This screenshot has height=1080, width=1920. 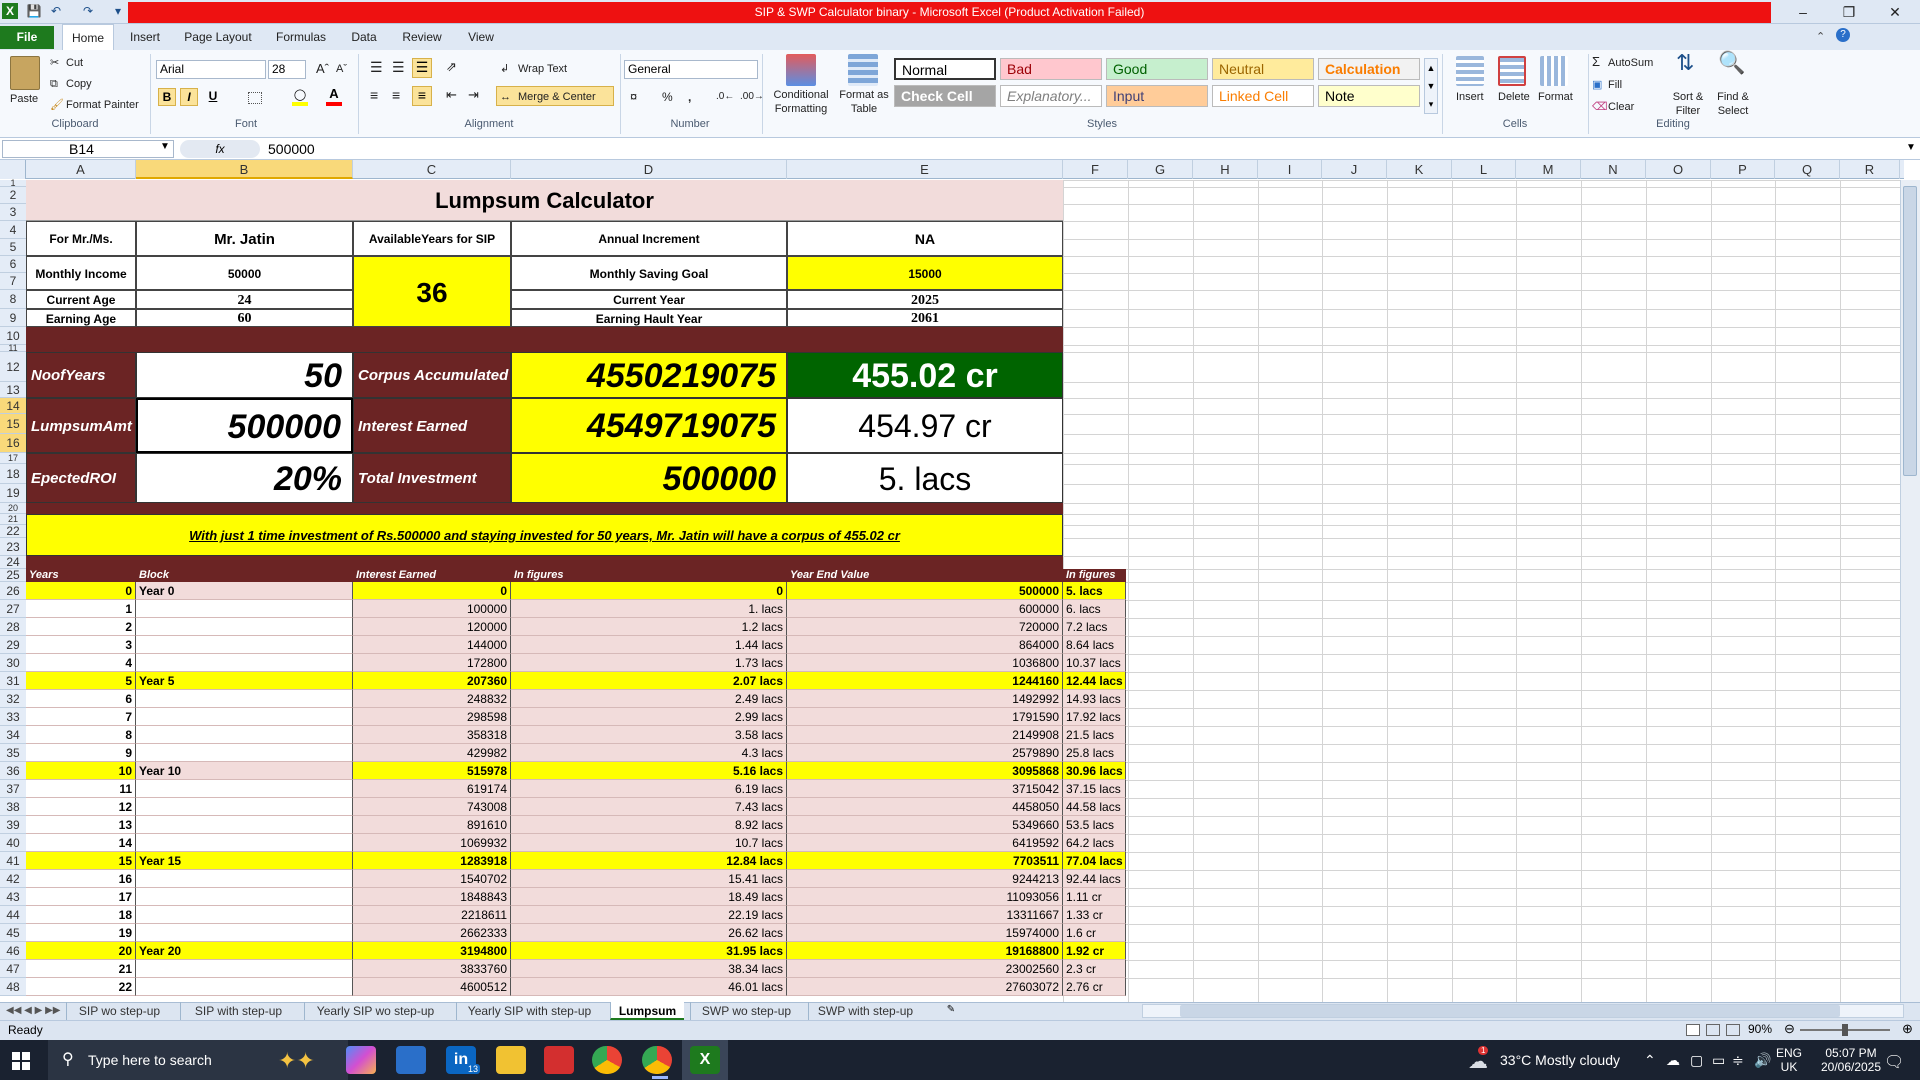 What do you see at coordinates (81, 915) in the screenshot?
I see `table-cell-year: 18` at bounding box center [81, 915].